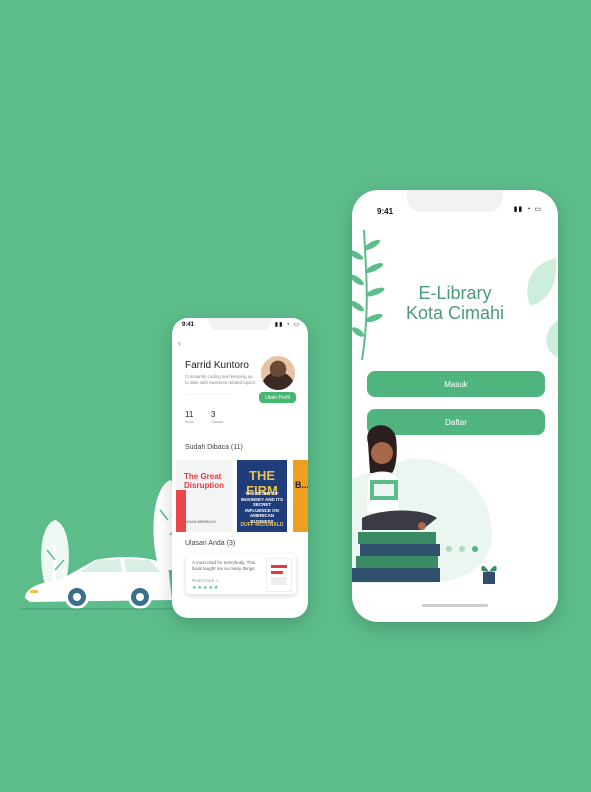 The image size is (591, 792). Describe the element at coordinates (552, 339) in the screenshot. I see `leaf-icon` at that location.